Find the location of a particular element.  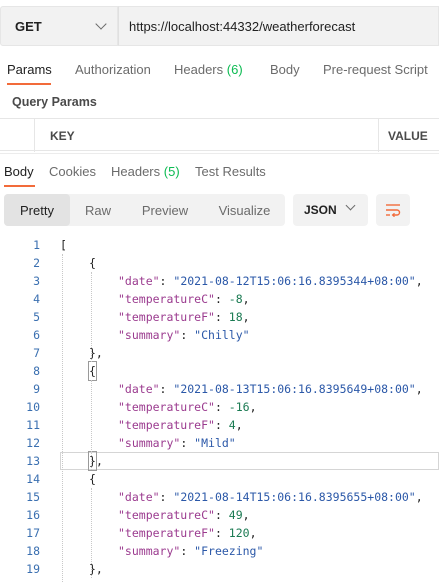

query-params-title: Query Params is located at coordinates (54, 102).